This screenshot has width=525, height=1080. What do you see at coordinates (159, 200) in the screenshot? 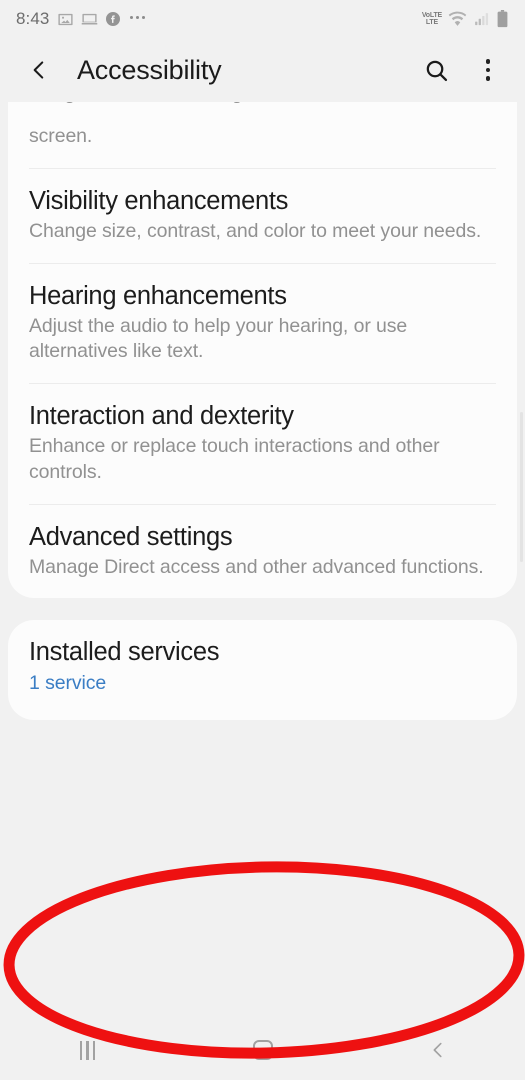
I see `list-item-title: Visibility enhancements` at bounding box center [159, 200].